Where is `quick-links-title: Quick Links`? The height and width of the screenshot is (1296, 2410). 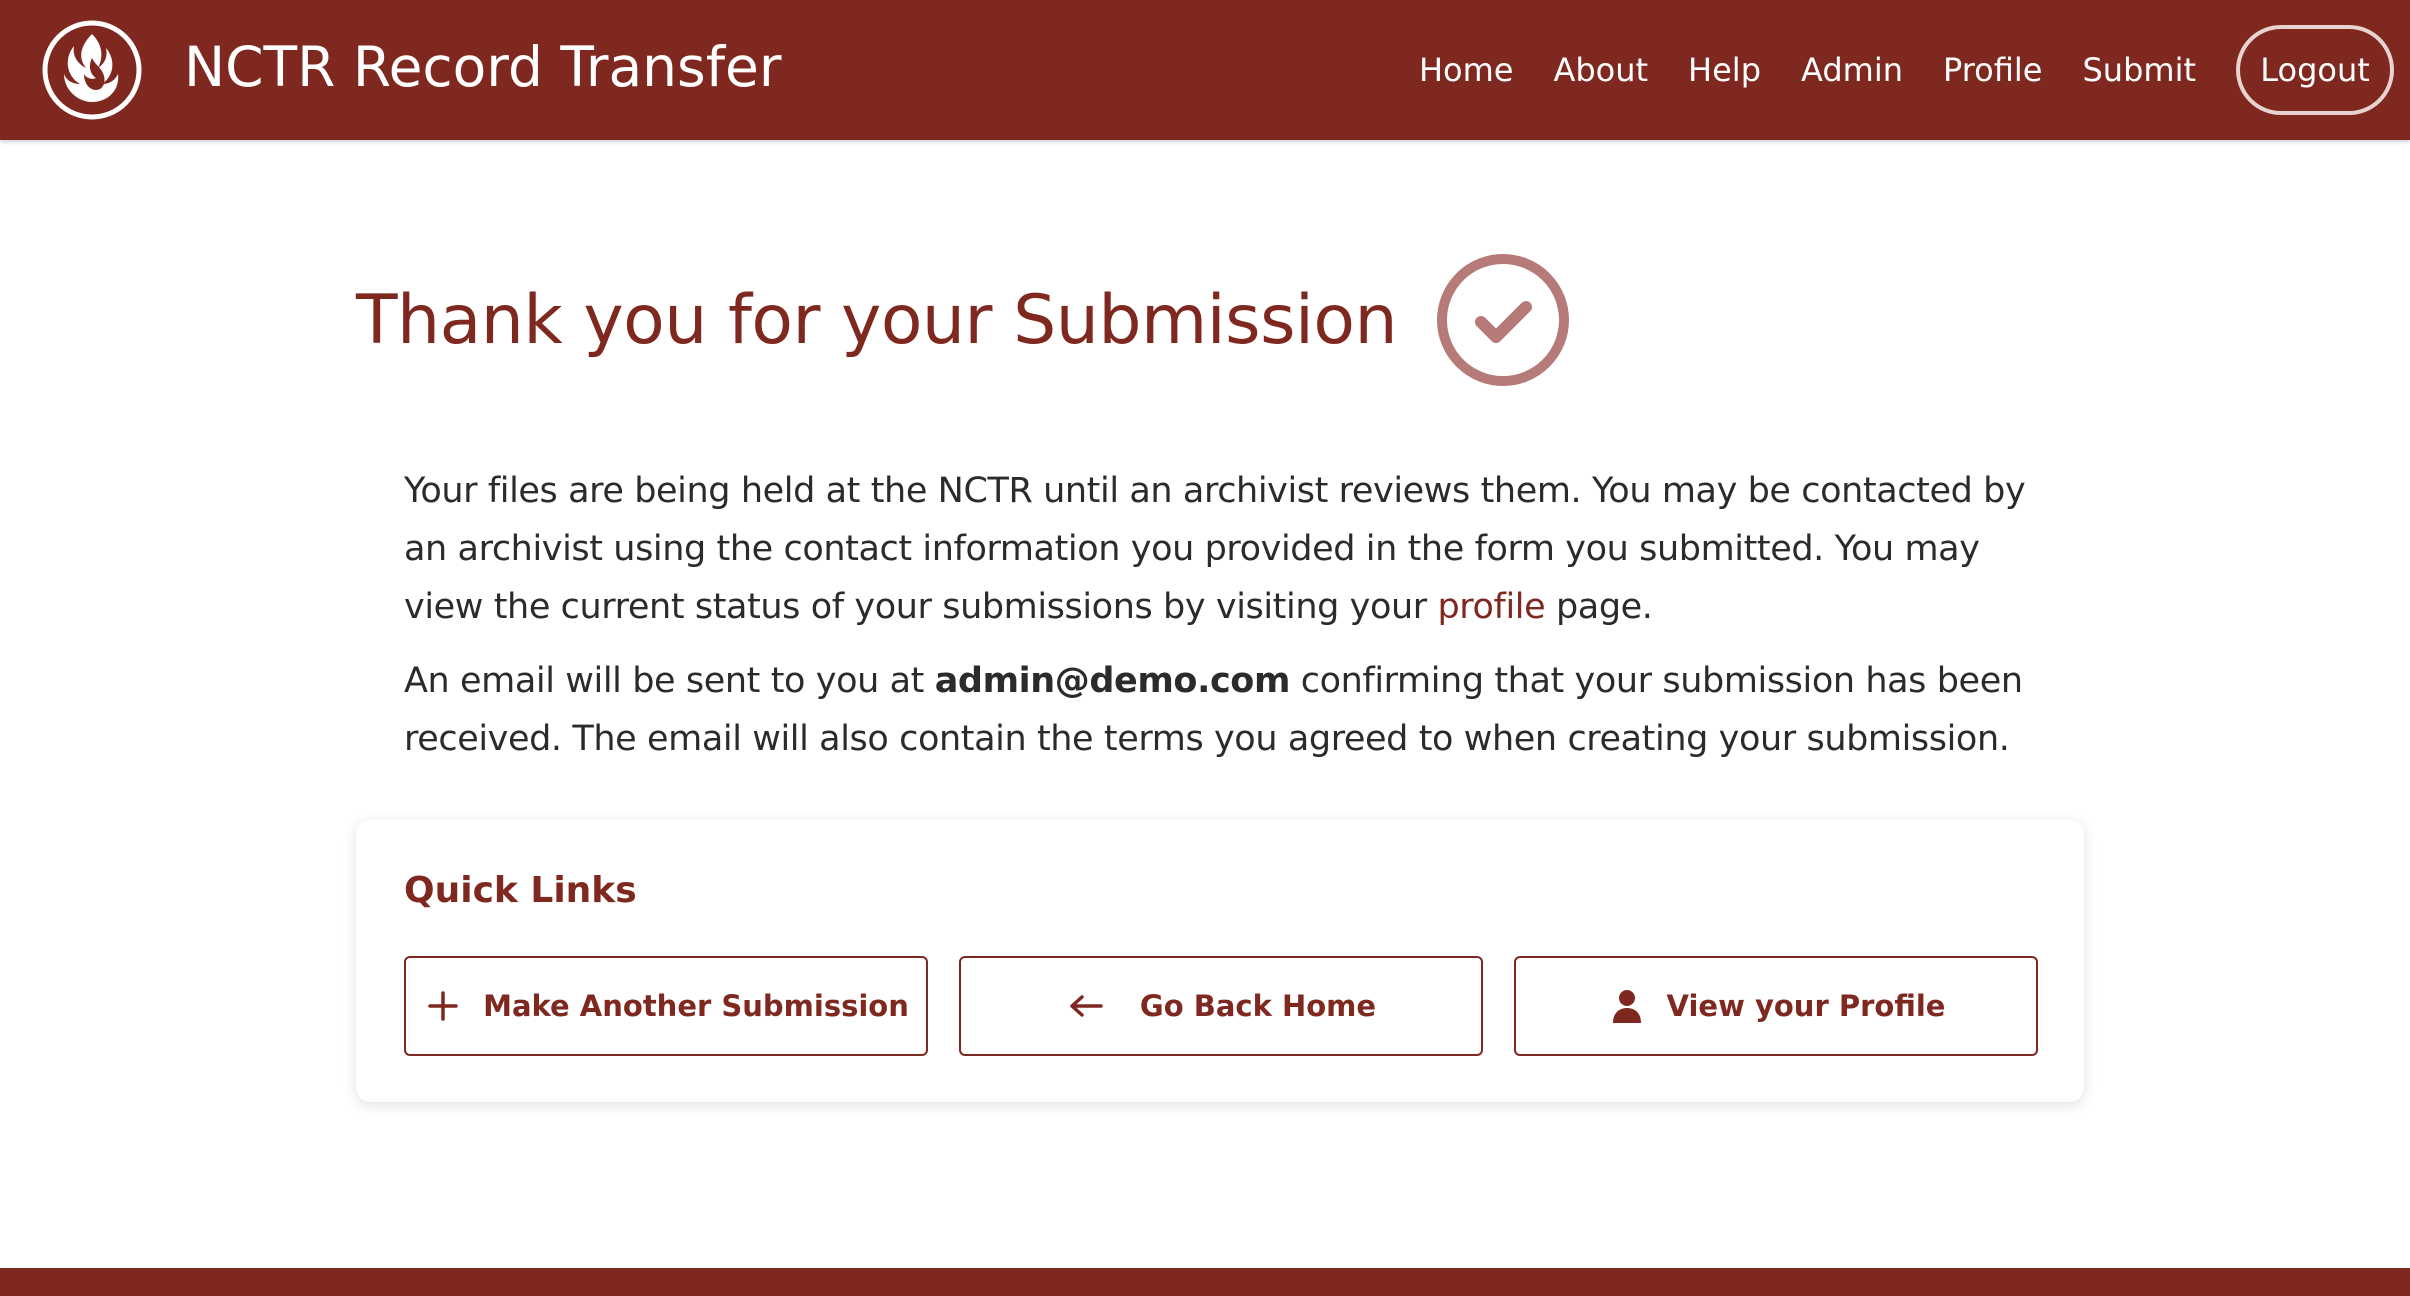
quick-links-title: Quick Links is located at coordinates (520, 890).